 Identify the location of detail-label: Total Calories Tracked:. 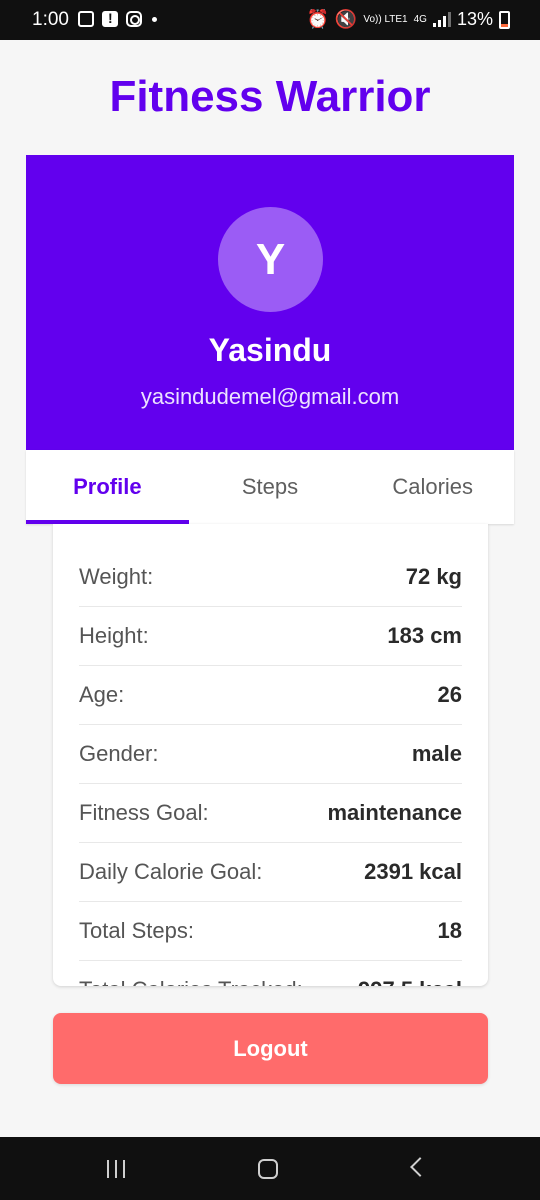
(191, 981).